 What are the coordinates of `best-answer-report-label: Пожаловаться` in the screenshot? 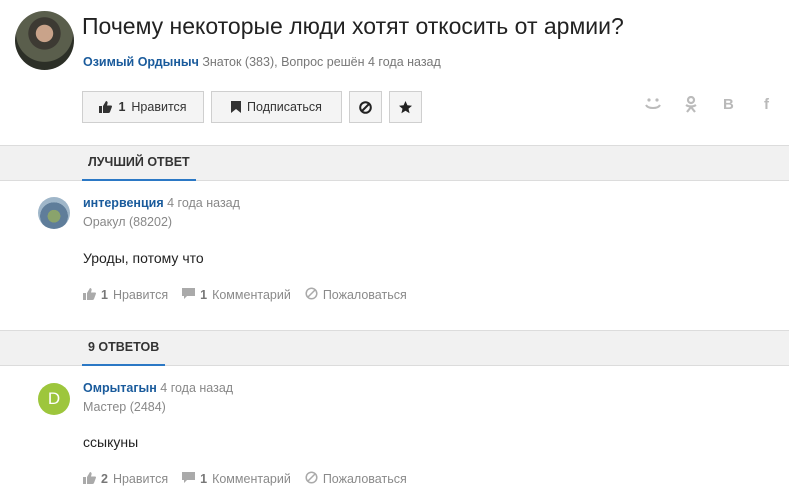 It's located at (364, 295).